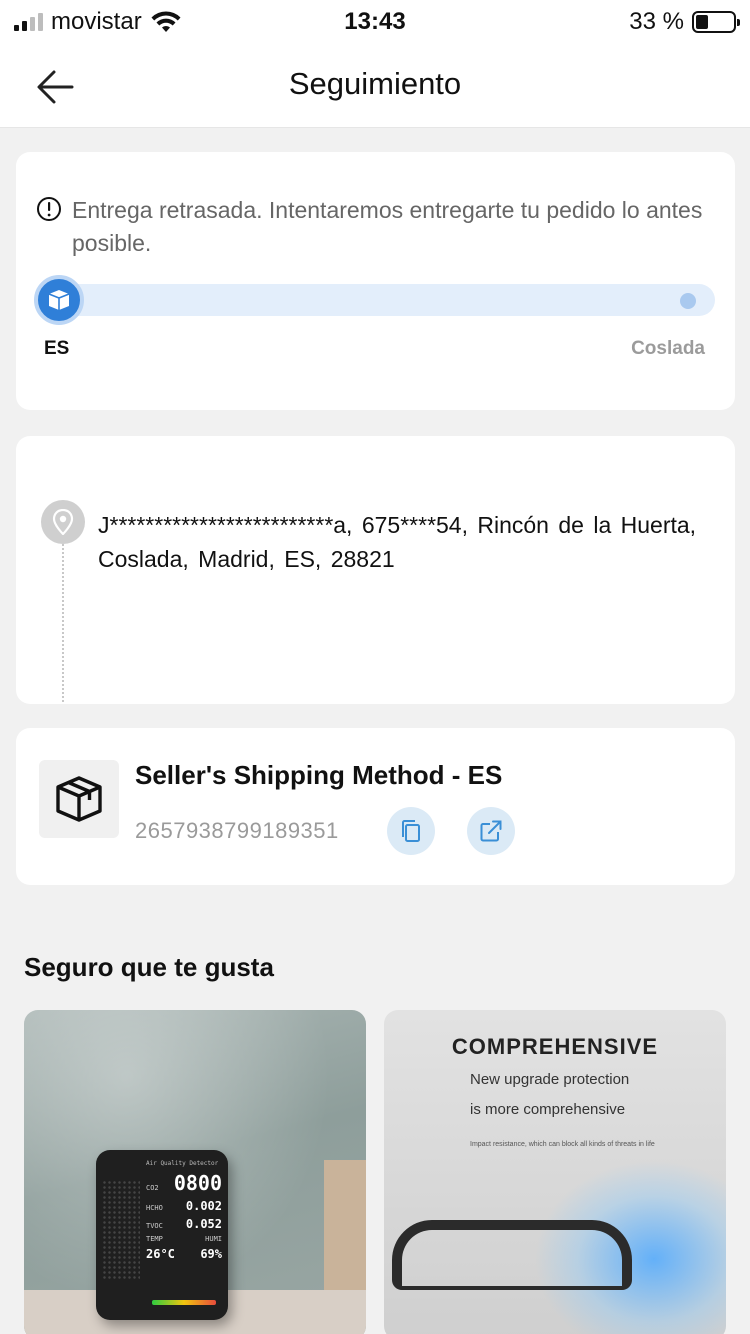  I want to click on battery-fill, so click(702, 22).